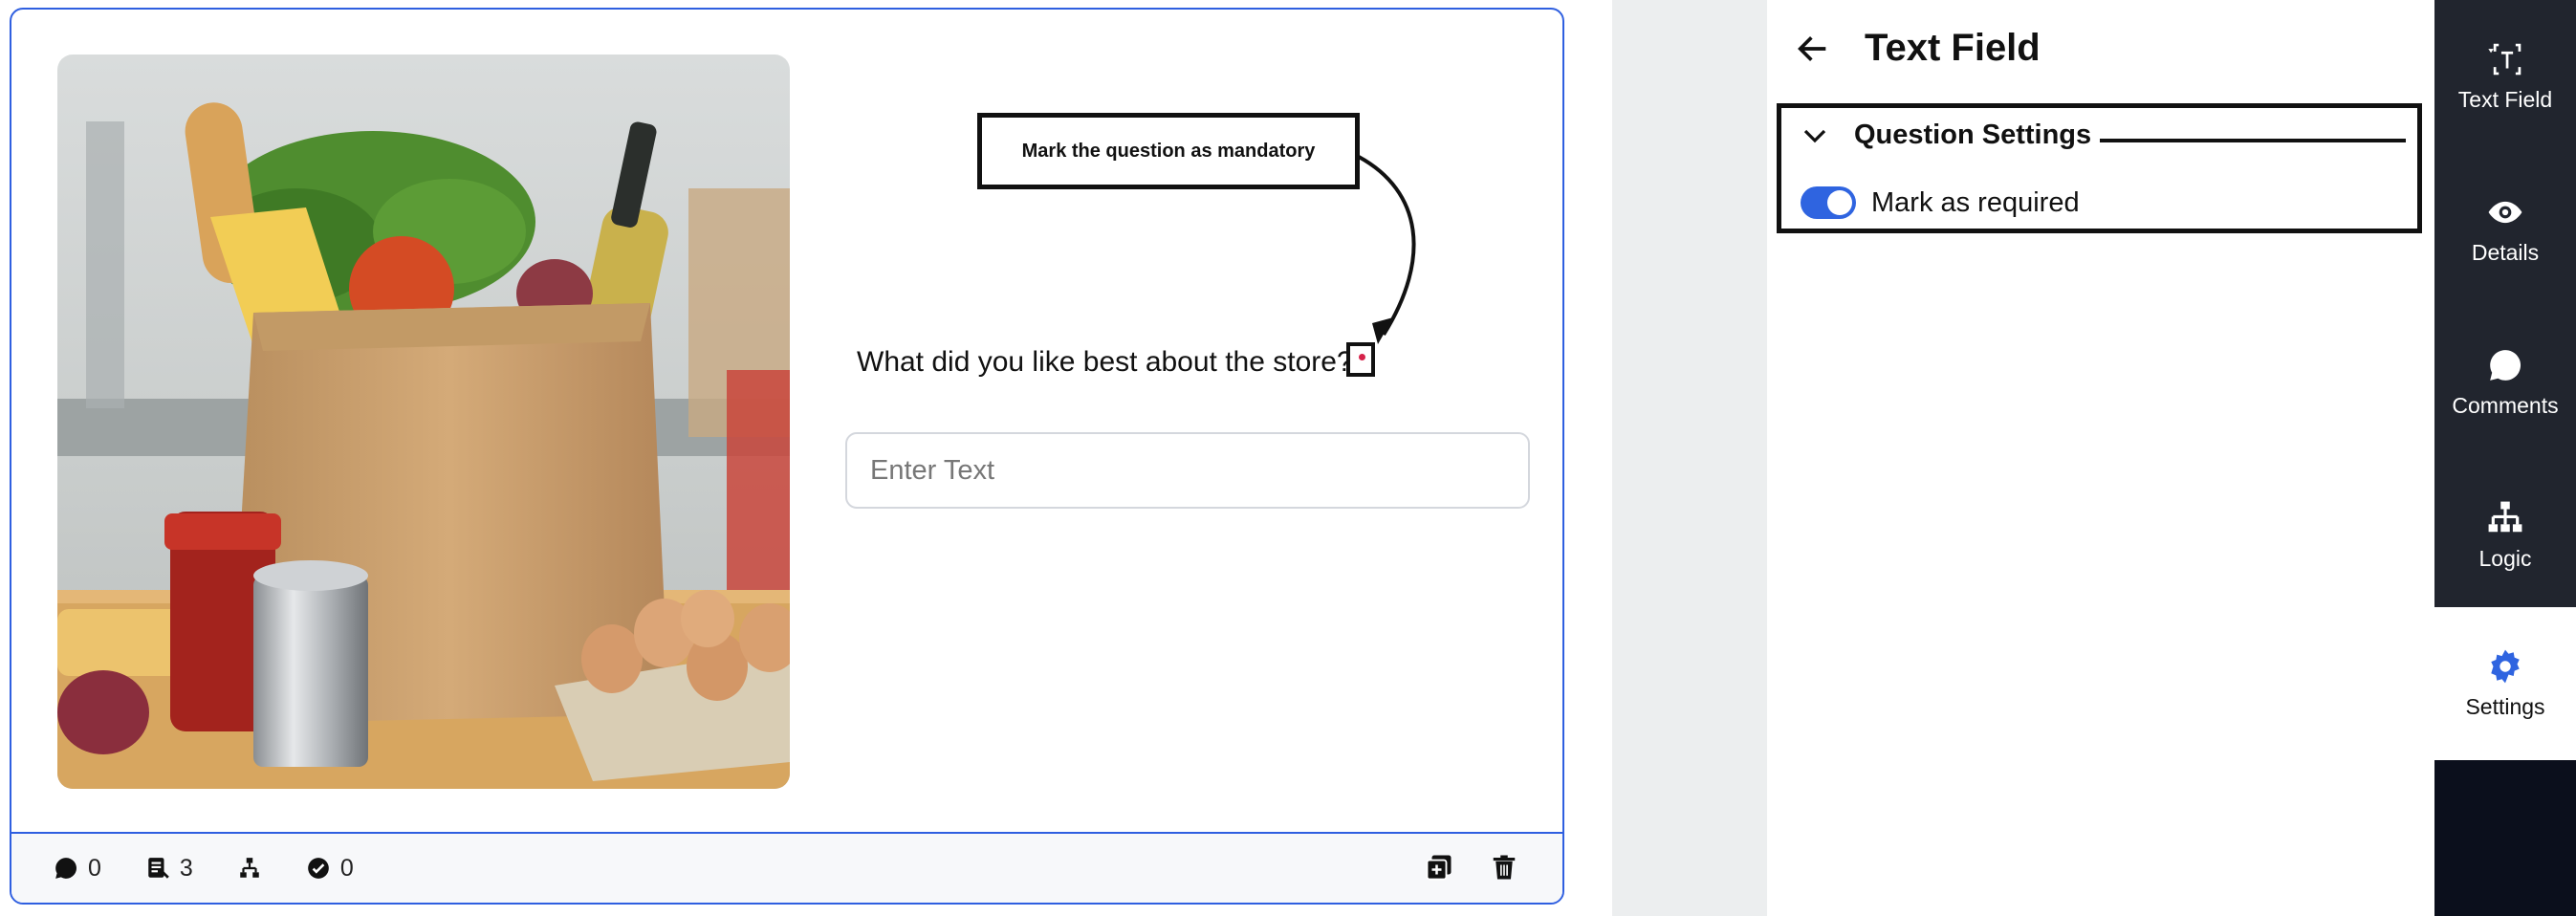 The image size is (2576, 916). What do you see at coordinates (1953, 48) in the screenshot?
I see `panel-title: Text Field` at bounding box center [1953, 48].